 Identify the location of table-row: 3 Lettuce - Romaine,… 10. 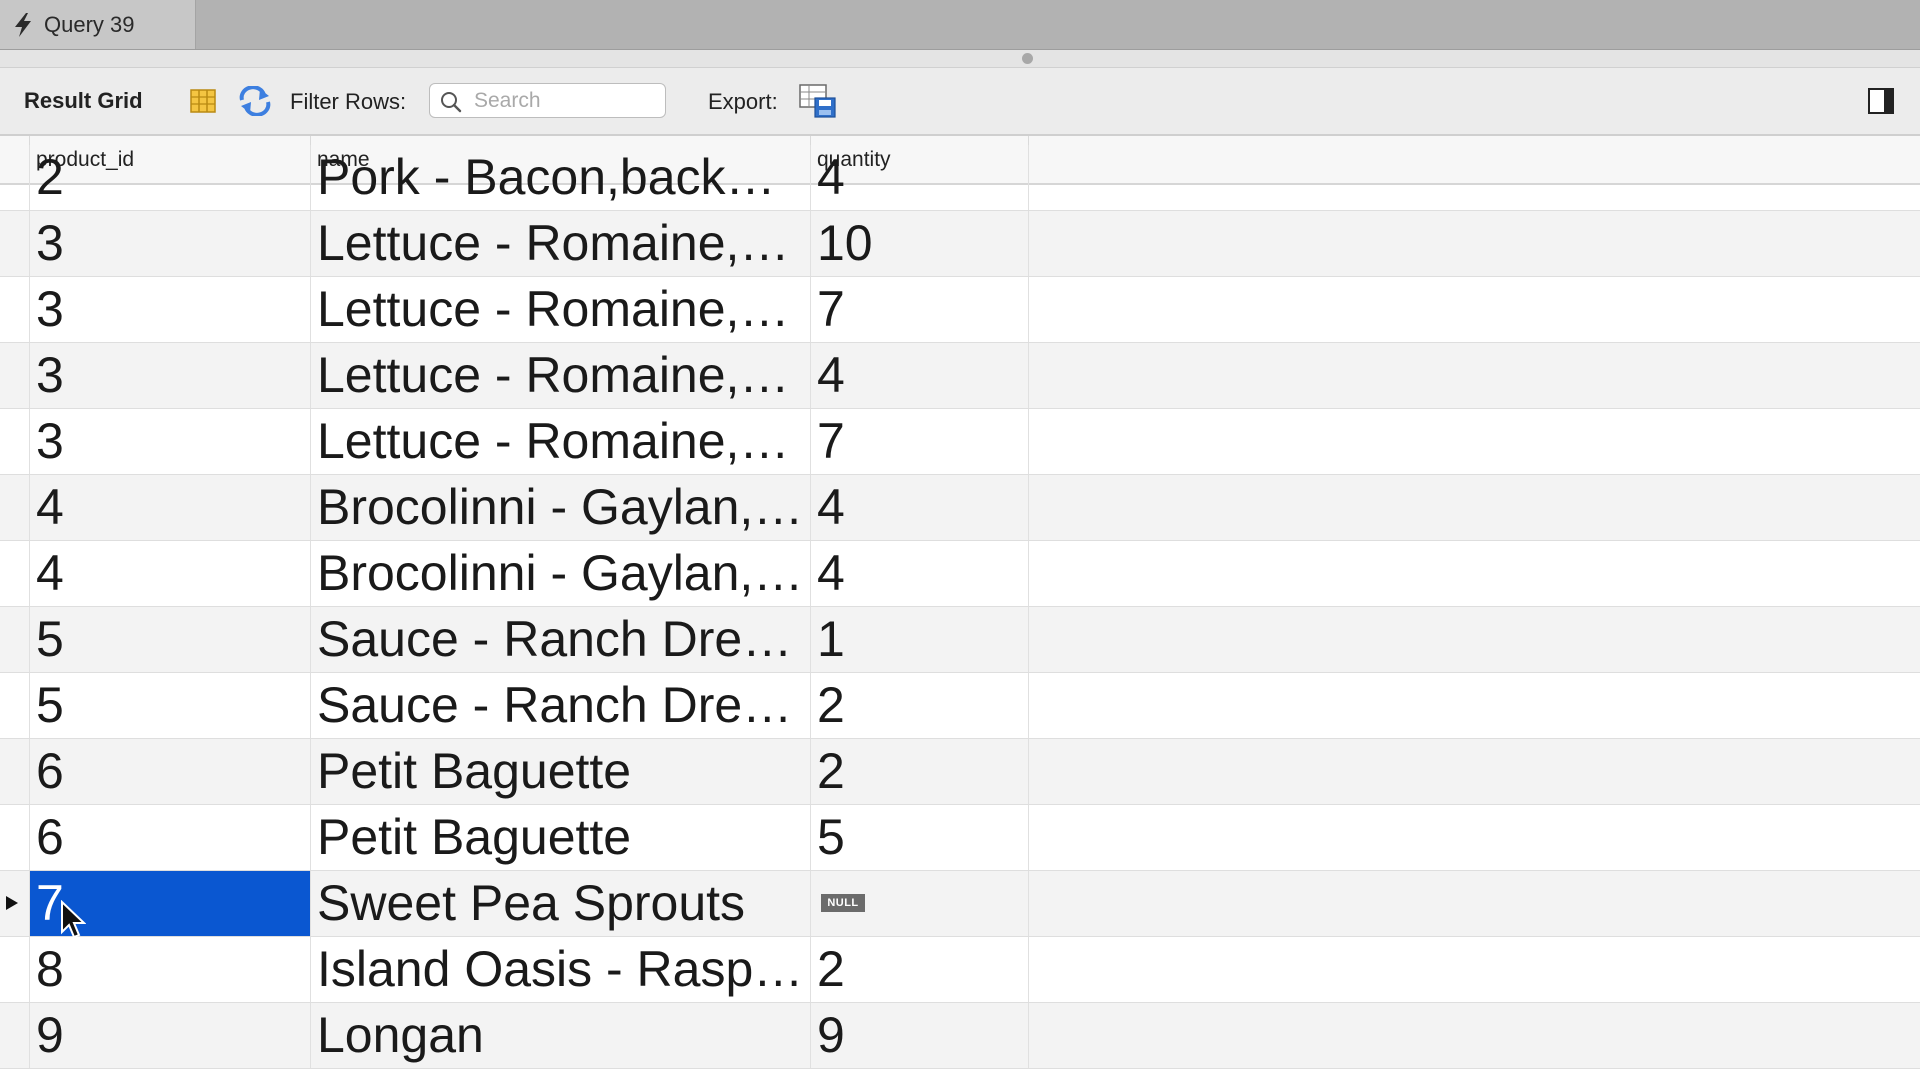
(960, 244).